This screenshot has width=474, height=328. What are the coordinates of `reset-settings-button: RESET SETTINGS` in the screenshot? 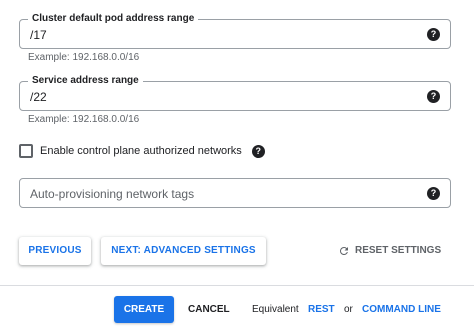 It's located at (389, 251).